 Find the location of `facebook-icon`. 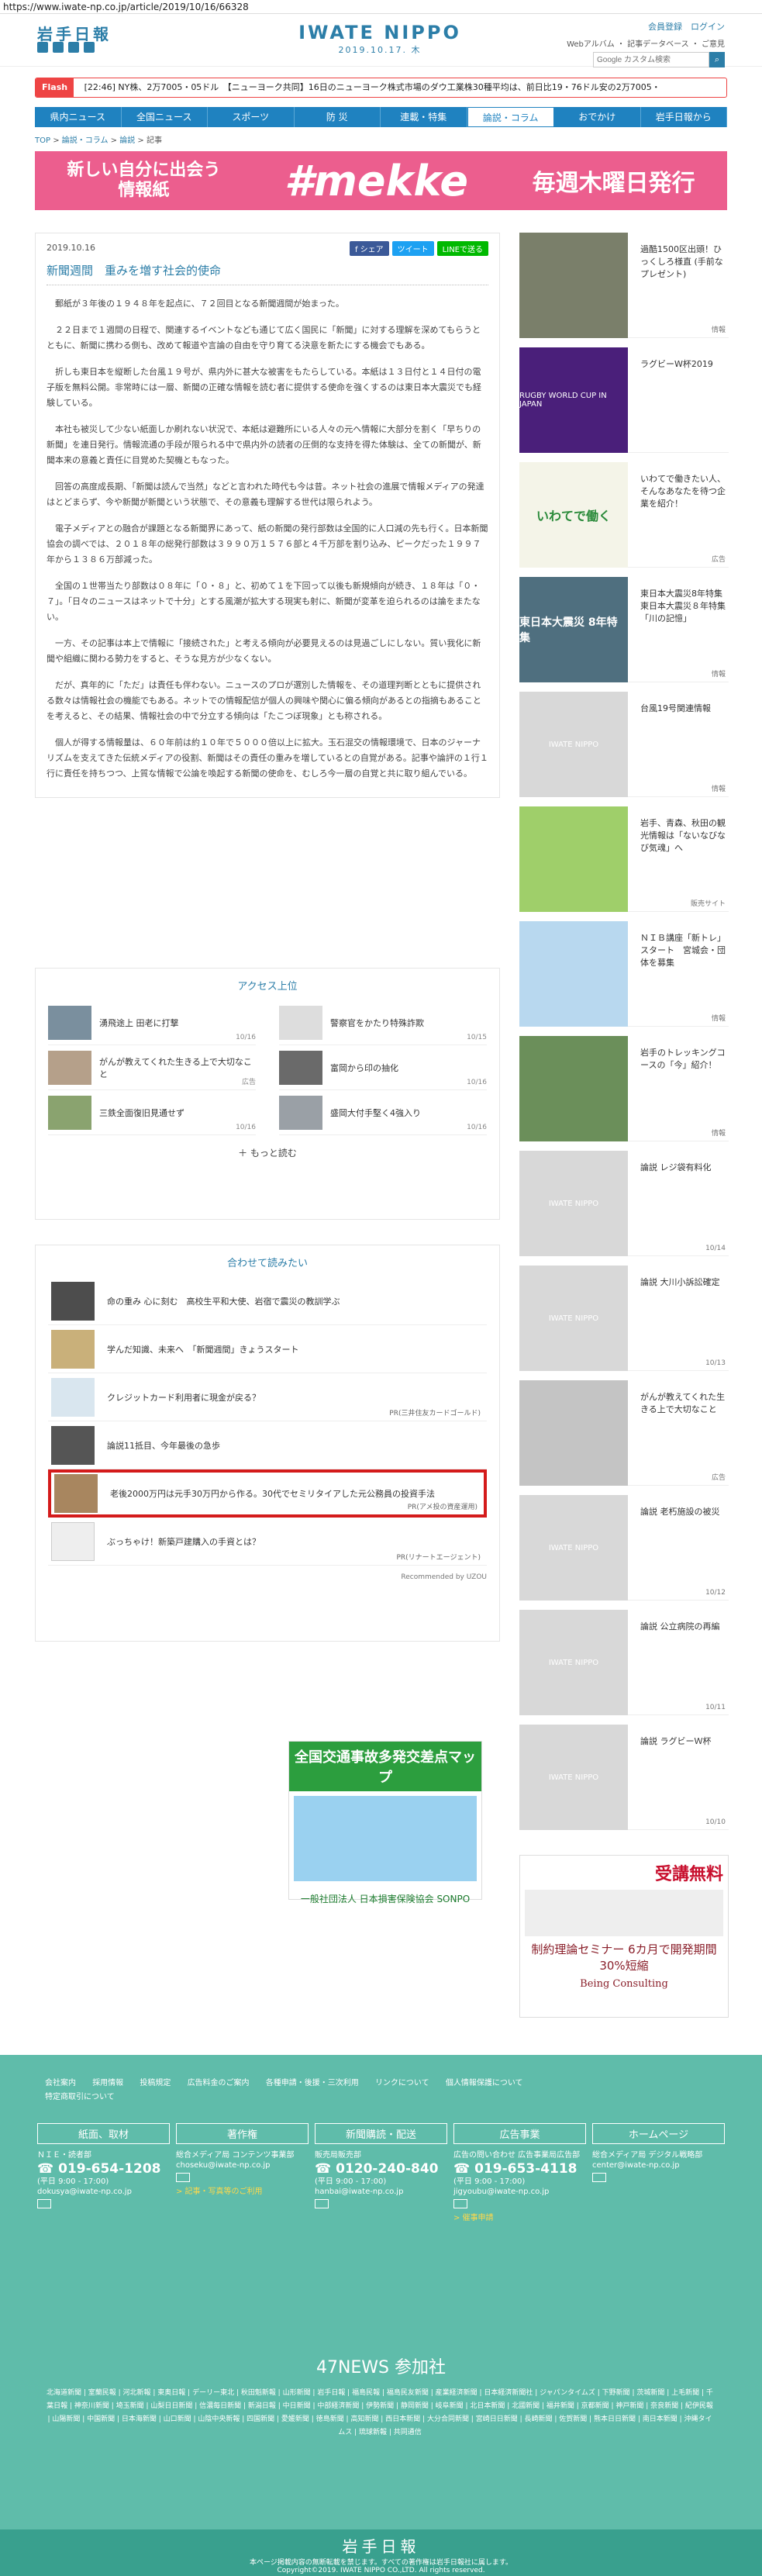

facebook-icon is located at coordinates (58, 48).